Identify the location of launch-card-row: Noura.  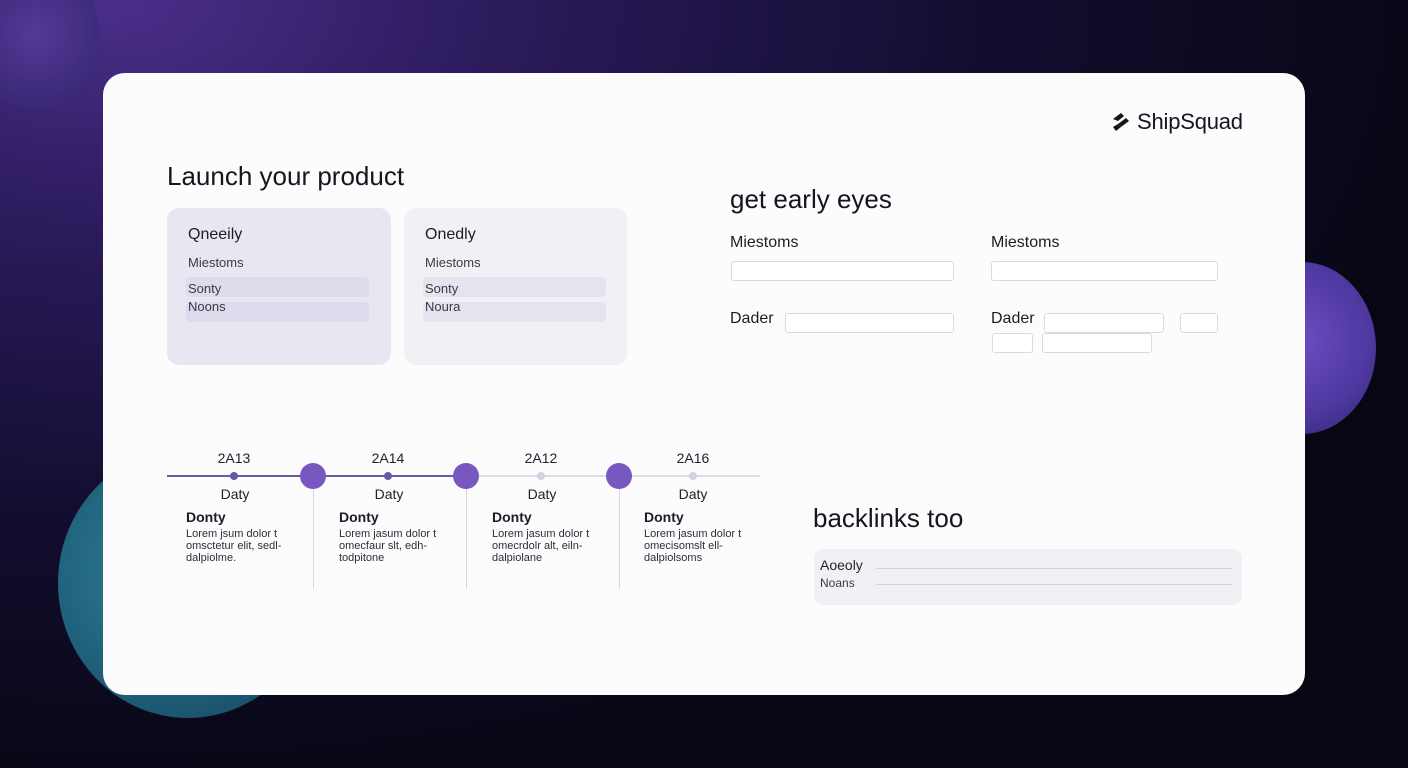
(443, 306).